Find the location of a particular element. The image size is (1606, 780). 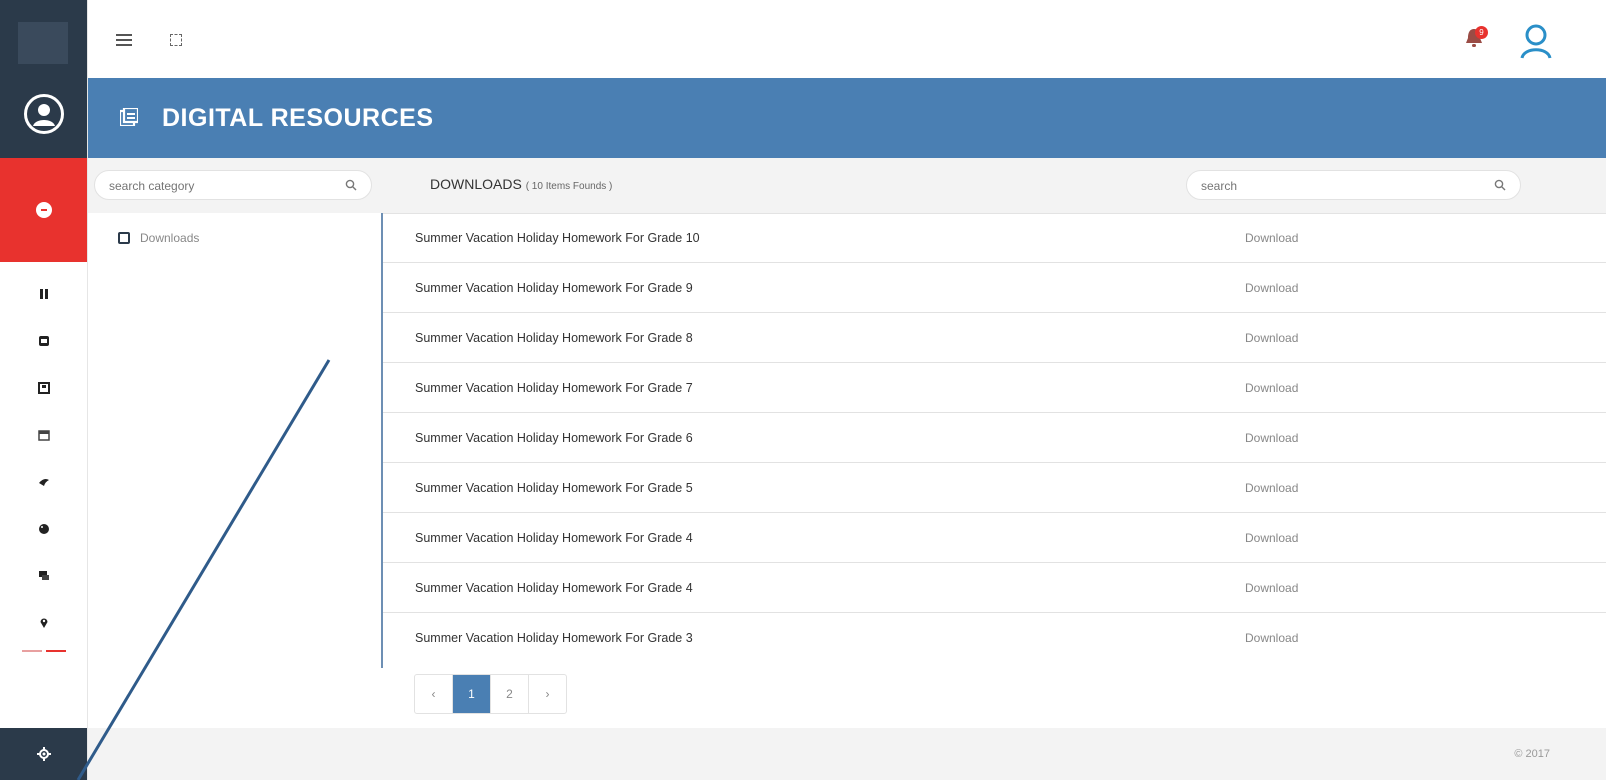

page-banner: DIGITAL RESOURCES is located at coordinates (847, 118).